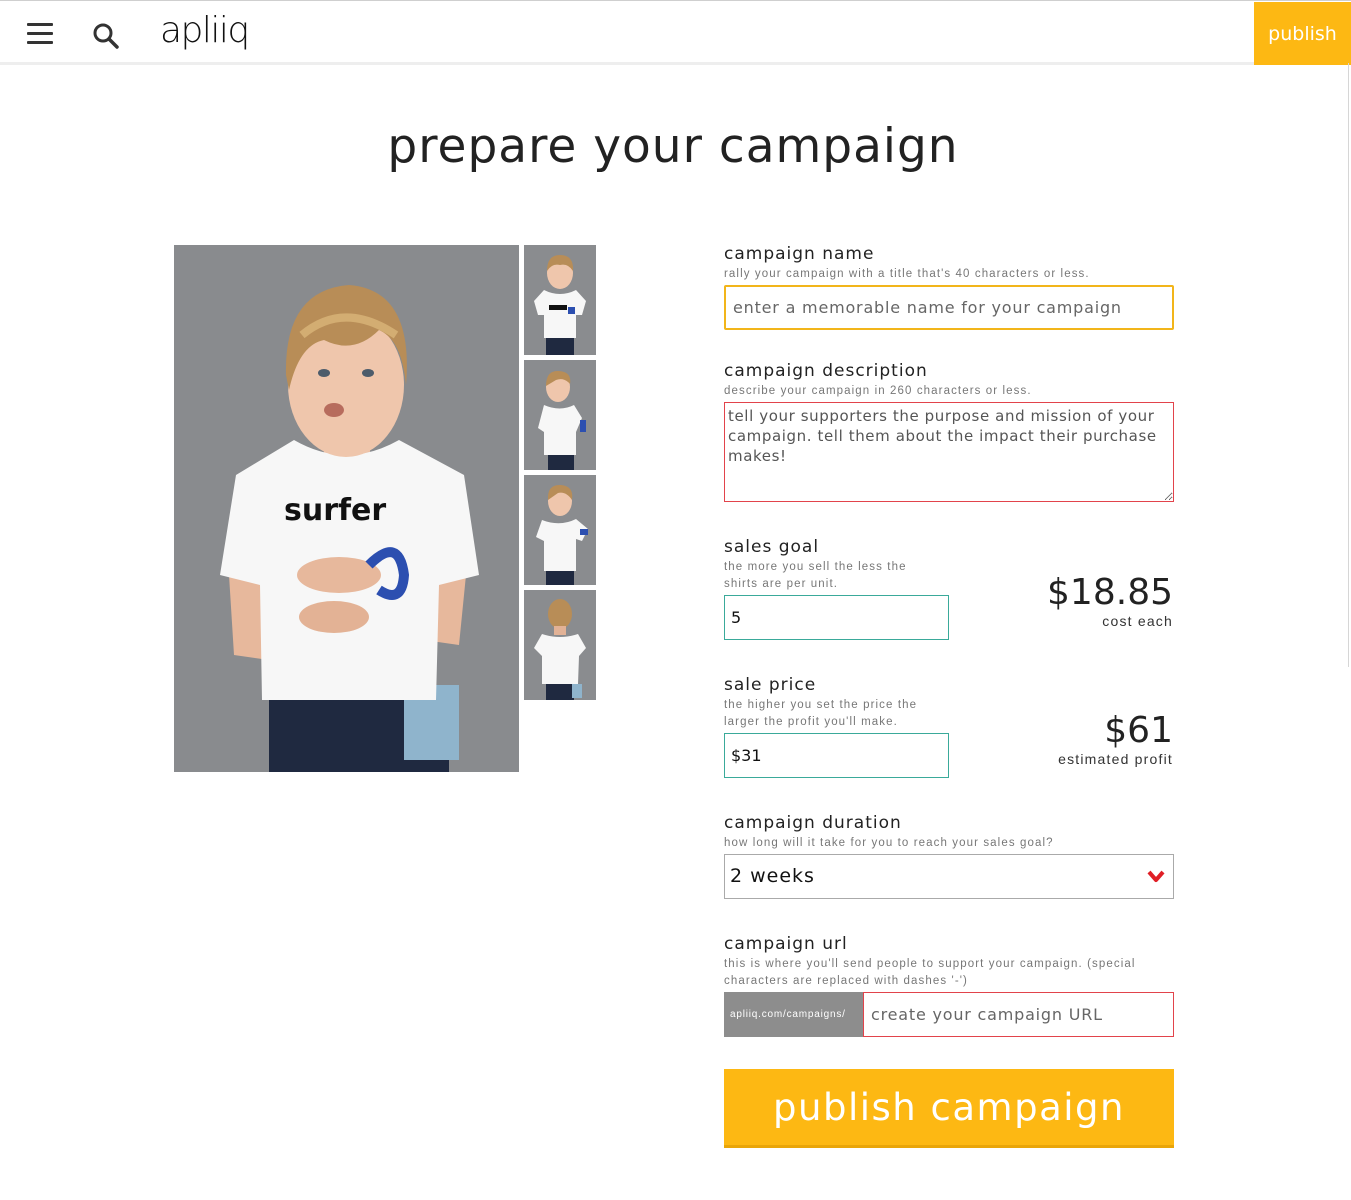 Image resolution: width=1351 pixels, height=1200 pixels. Describe the element at coordinates (1138, 730) in the screenshot. I see `estimated-profit-value: $61` at that location.